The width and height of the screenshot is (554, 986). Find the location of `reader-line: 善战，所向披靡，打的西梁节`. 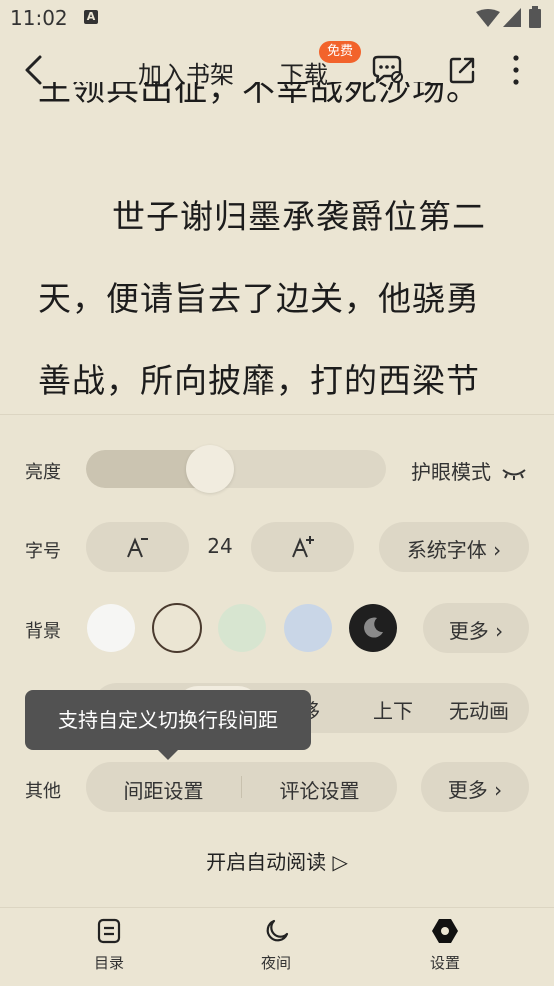

reader-line: 善战，所向披靡，打的西梁节 is located at coordinates (259, 380).